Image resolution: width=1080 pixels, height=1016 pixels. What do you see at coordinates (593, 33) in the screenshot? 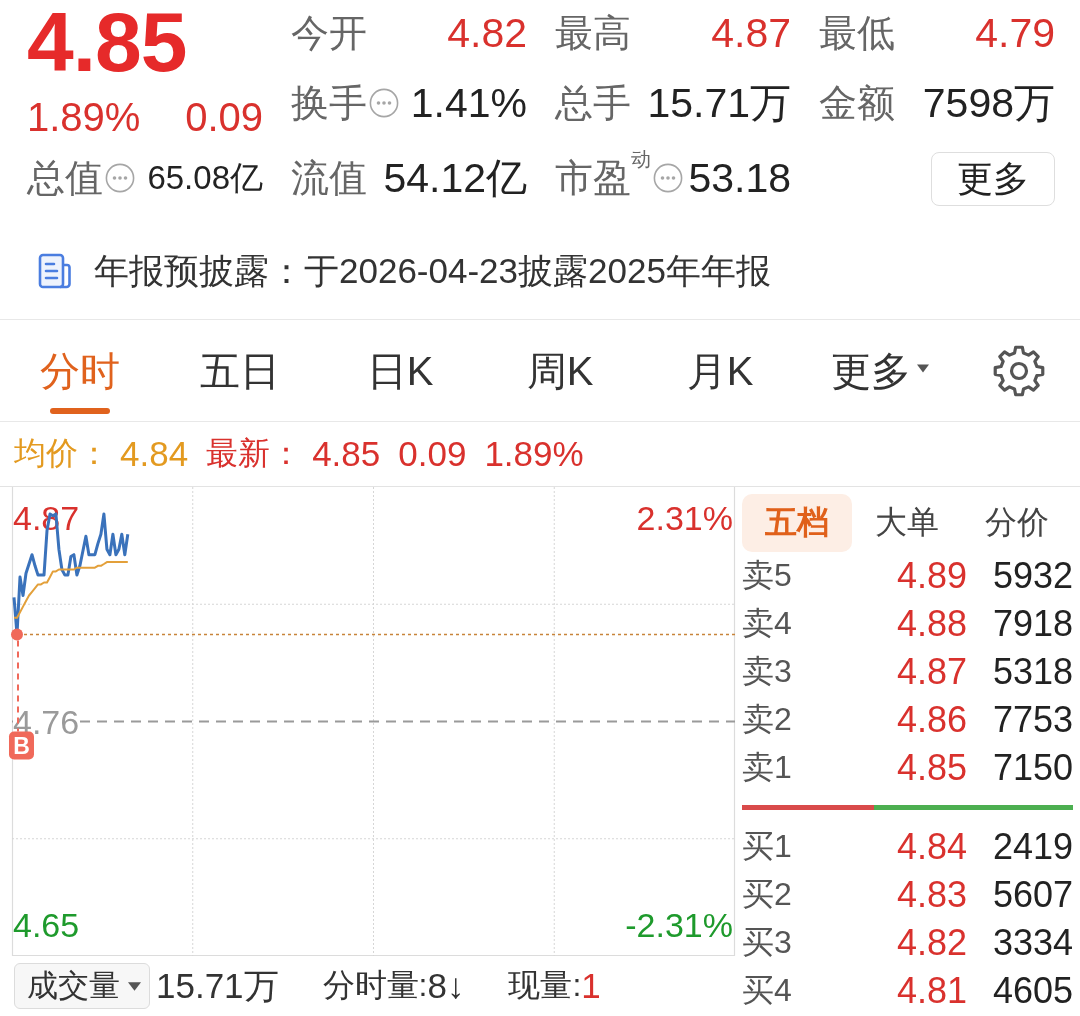
I see `stat-label: 最高` at bounding box center [593, 33].